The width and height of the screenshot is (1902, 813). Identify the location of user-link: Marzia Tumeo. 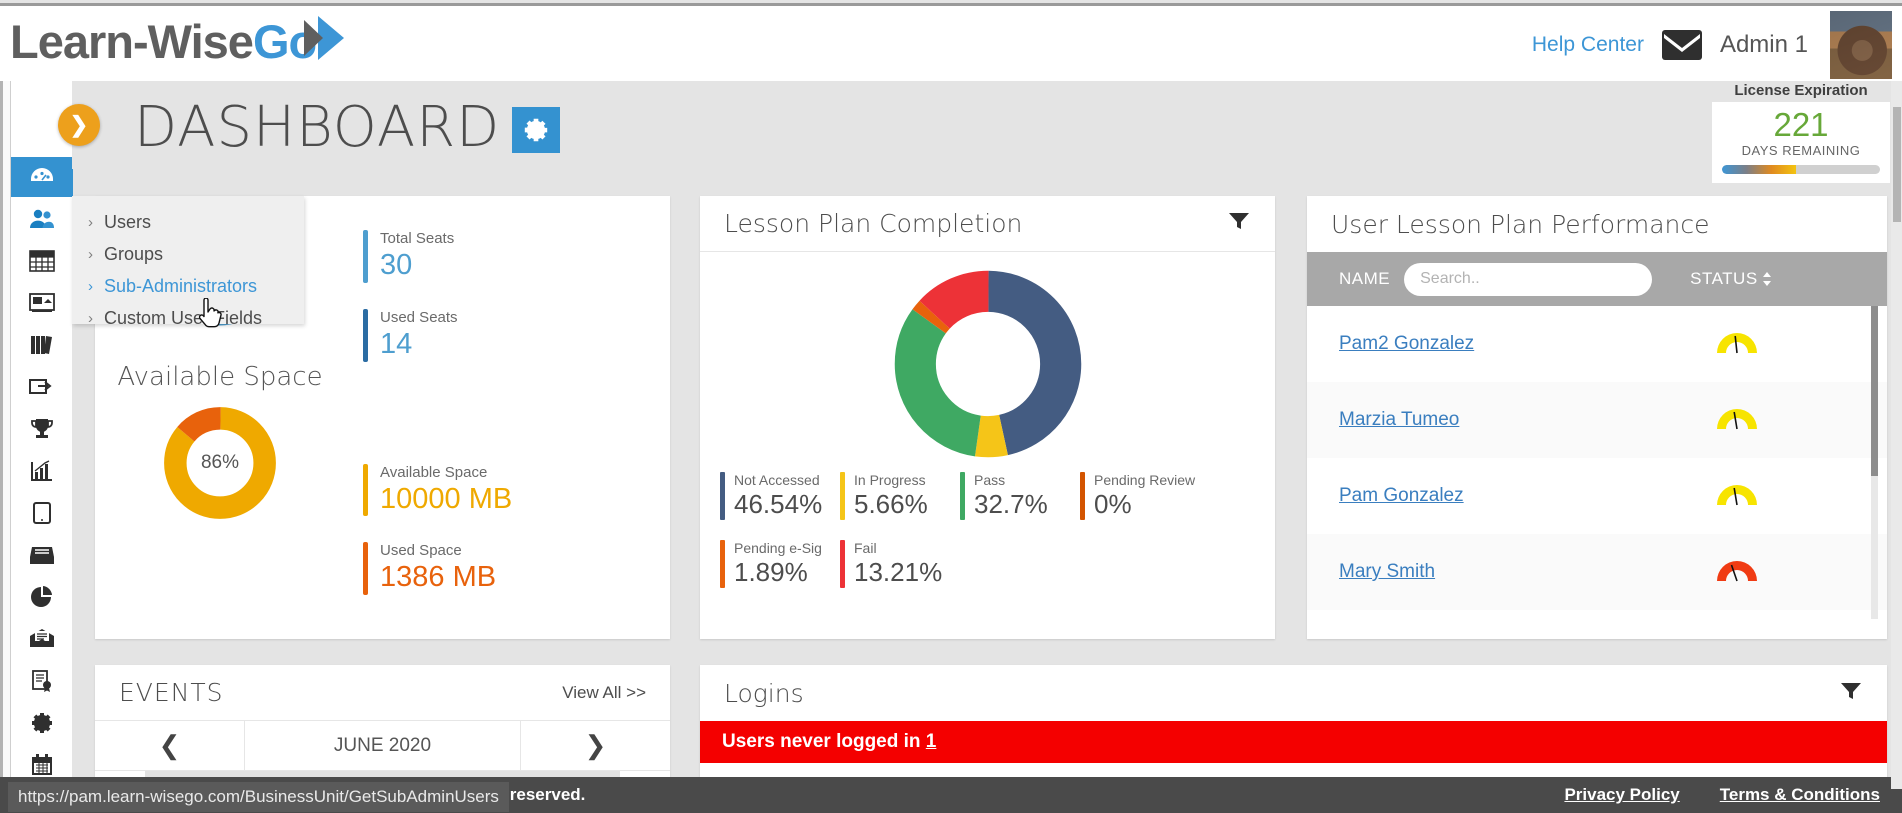
(1399, 420).